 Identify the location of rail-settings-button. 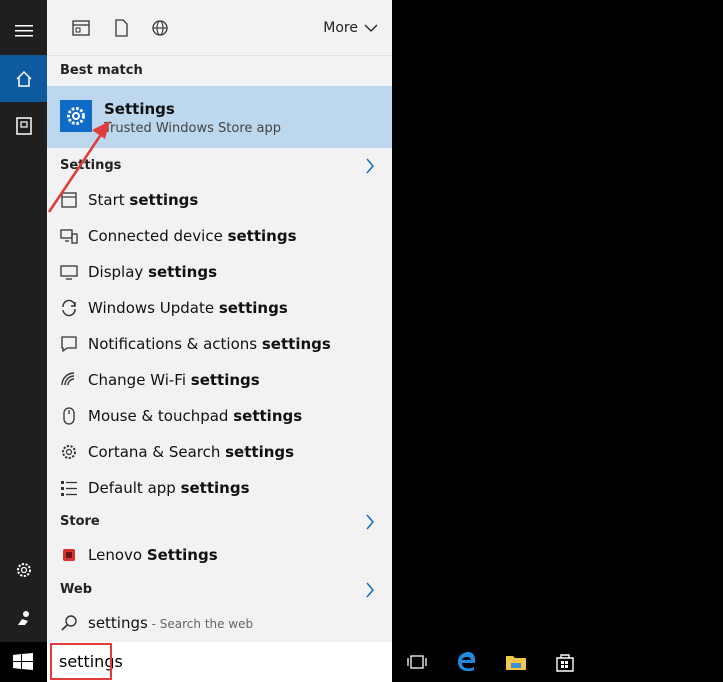
(23, 569).